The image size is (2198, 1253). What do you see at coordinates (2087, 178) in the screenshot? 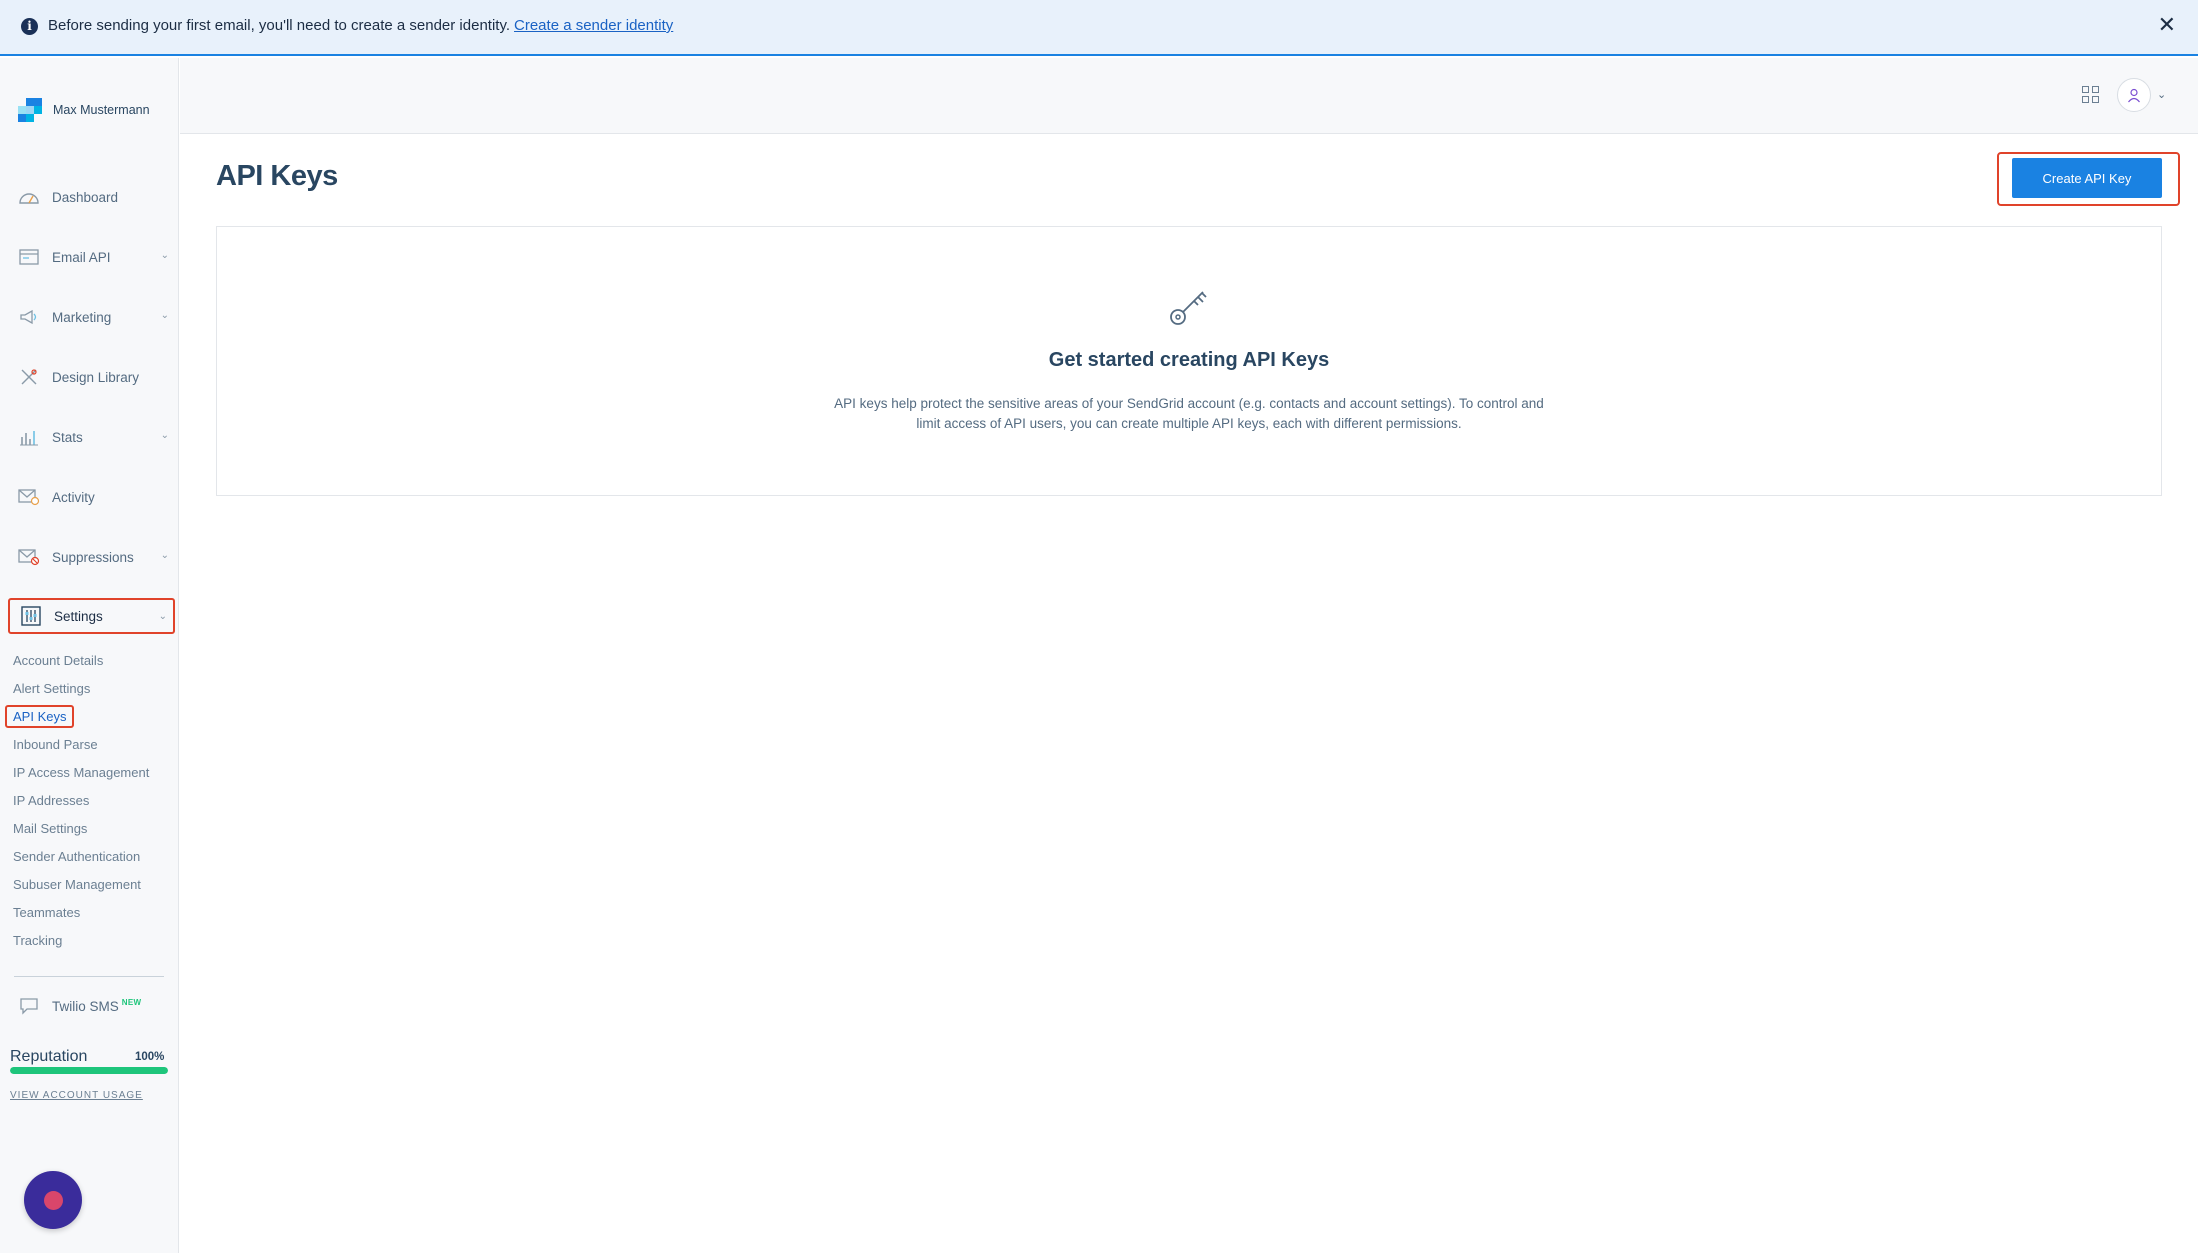
I see `create-api-key-button: Create API Key` at bounding box center [2087, 178].